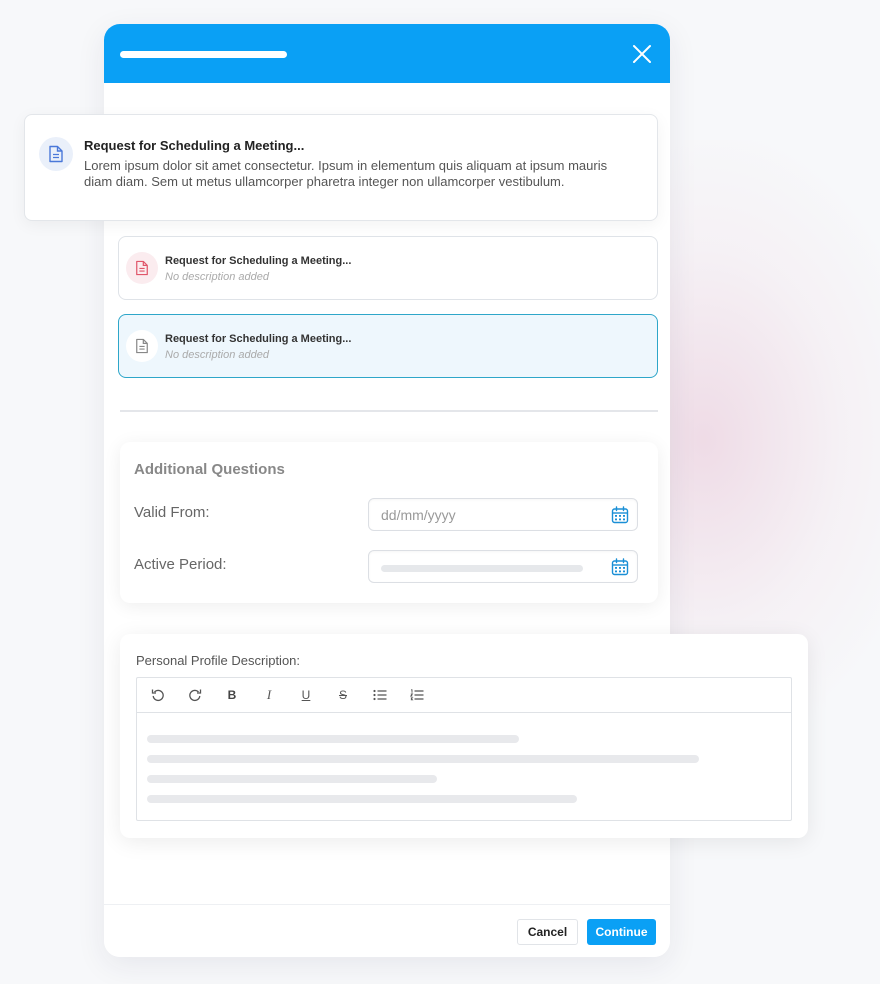 This screenshot has width=880, height=984. What do you see at coordinates (218, 660) in the screenshot?
I see `profile-description-label: Personal Profile Description:` at bounding box center [218, 660].